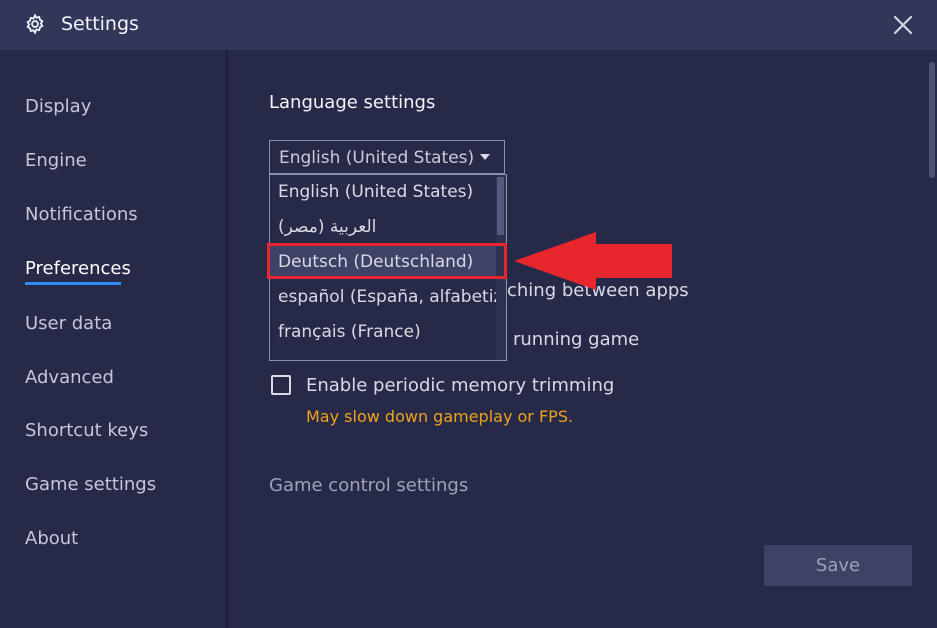 The image size is (937, 628). What do you see at coordinates (838, 565) in the screenshot?
I see `save-button: Save` at bounding box center [838, 565].